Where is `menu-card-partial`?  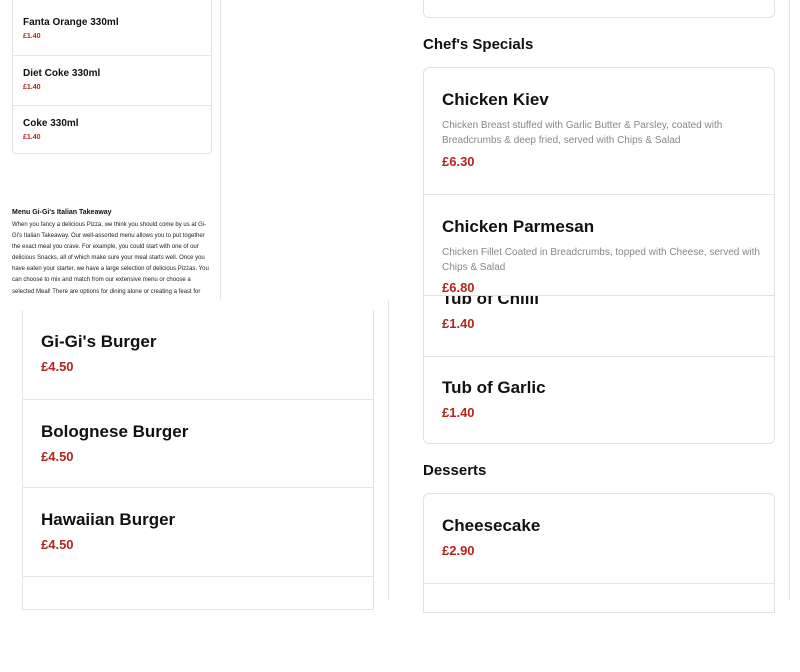
menu-card-partial is located at coordinates (599, 9).